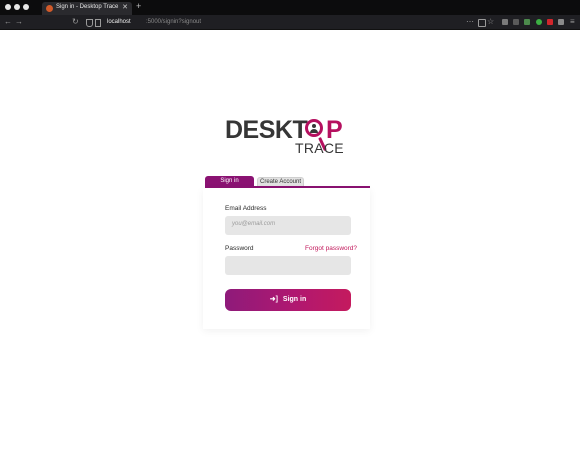  I want to click on back-icon: ←, so click(8, 22).